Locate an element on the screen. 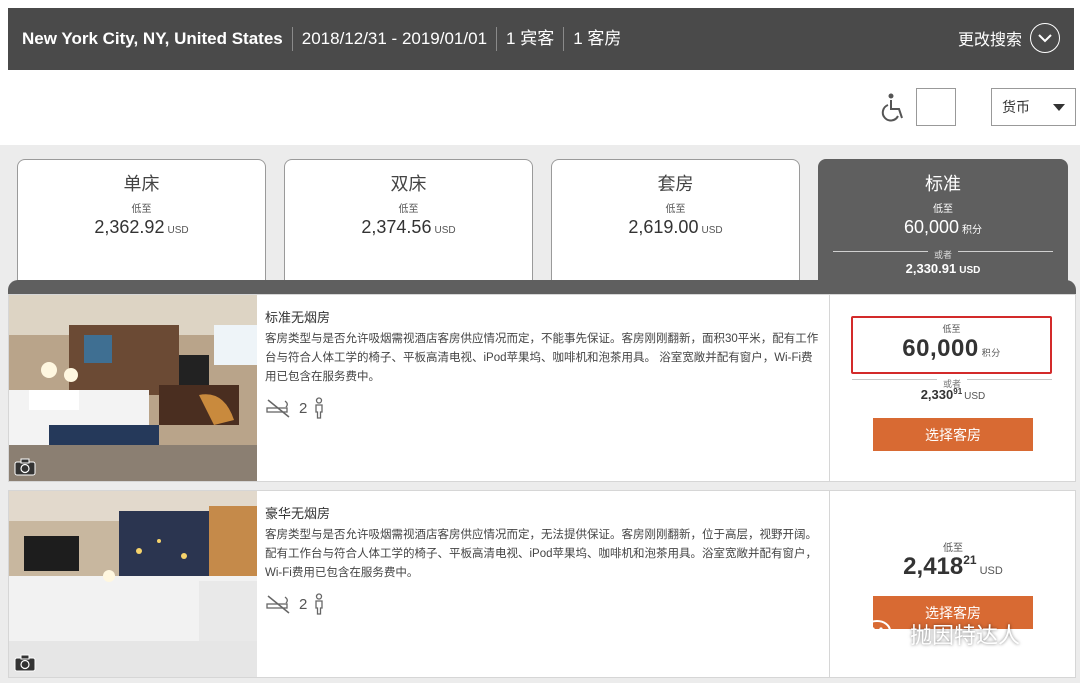 The width and height of the screenshot is (1080, 683). points-price: 60,000 积分 is located at coordinates (951, 348).